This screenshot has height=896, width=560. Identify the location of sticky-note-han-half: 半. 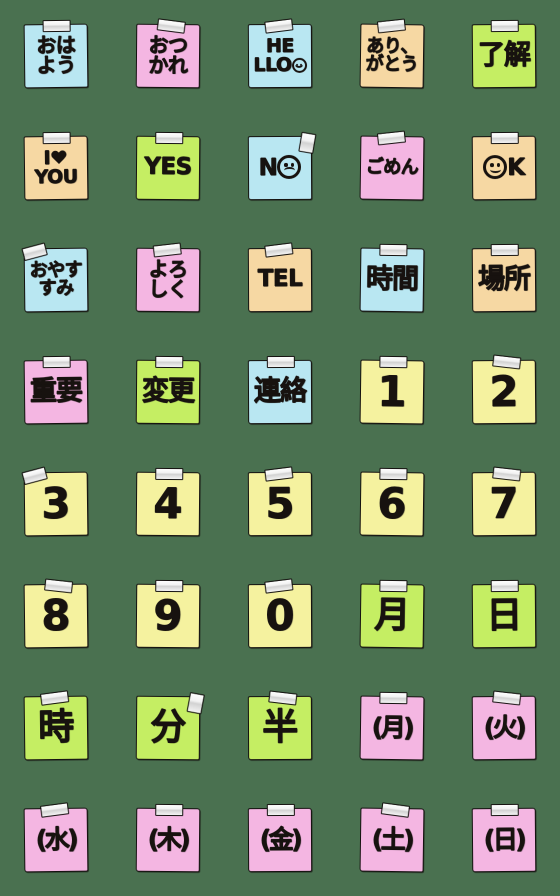
(280, 725).